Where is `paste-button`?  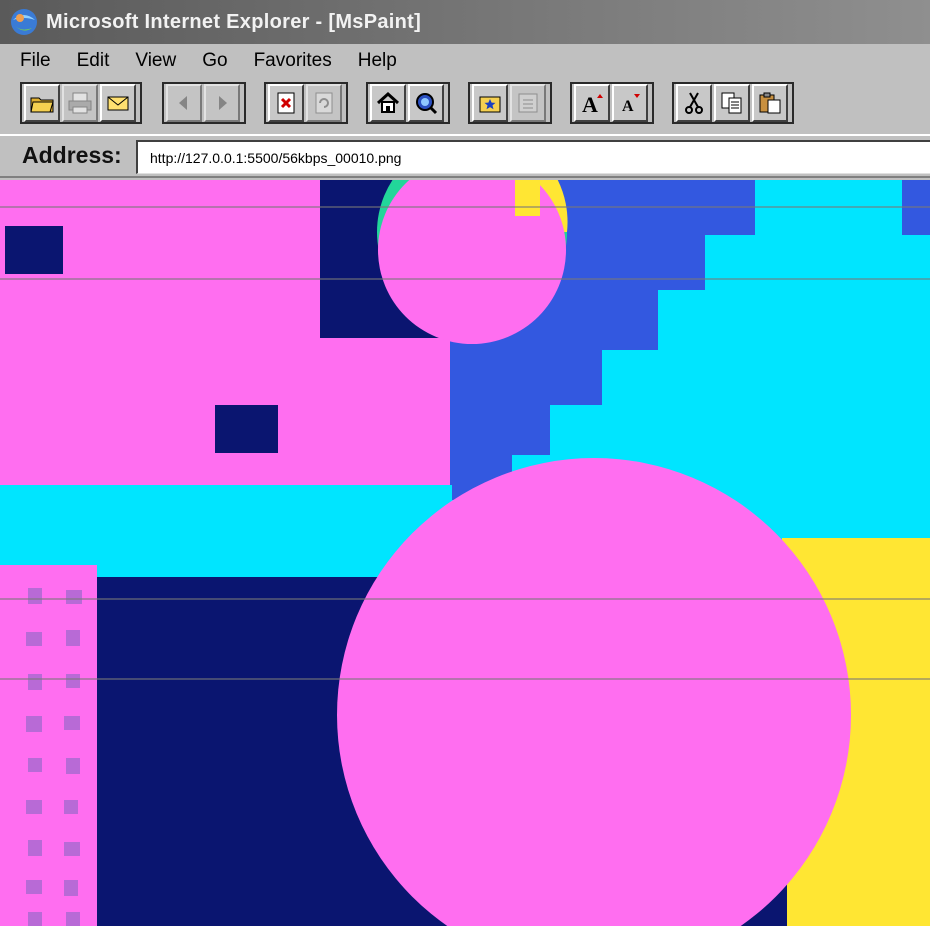
paste-button is located at coordinates (770, 103).